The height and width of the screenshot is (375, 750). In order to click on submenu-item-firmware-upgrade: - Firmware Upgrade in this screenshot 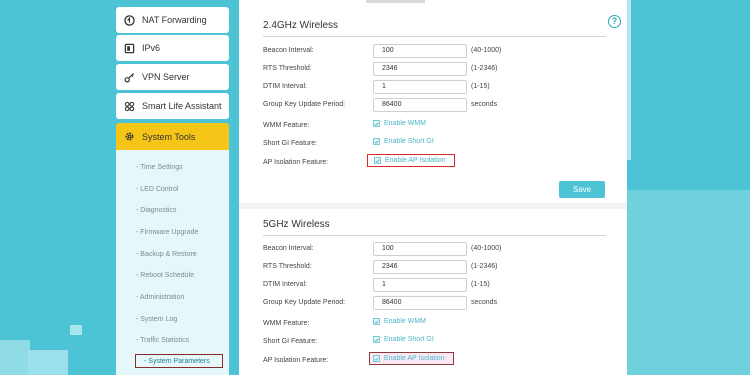, I will do `click(167, 233)`.